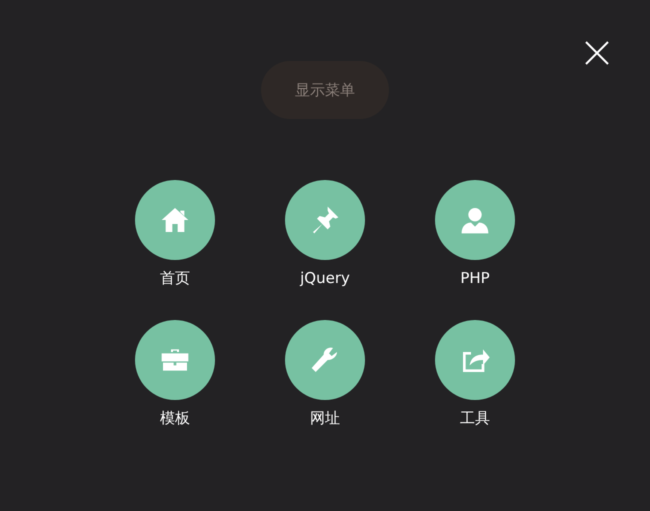  I want to click on menu-label: 网址, so click(325, 418).